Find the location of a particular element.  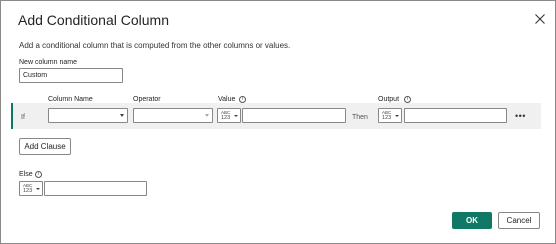

output-input is located at coordinates (455, 115).